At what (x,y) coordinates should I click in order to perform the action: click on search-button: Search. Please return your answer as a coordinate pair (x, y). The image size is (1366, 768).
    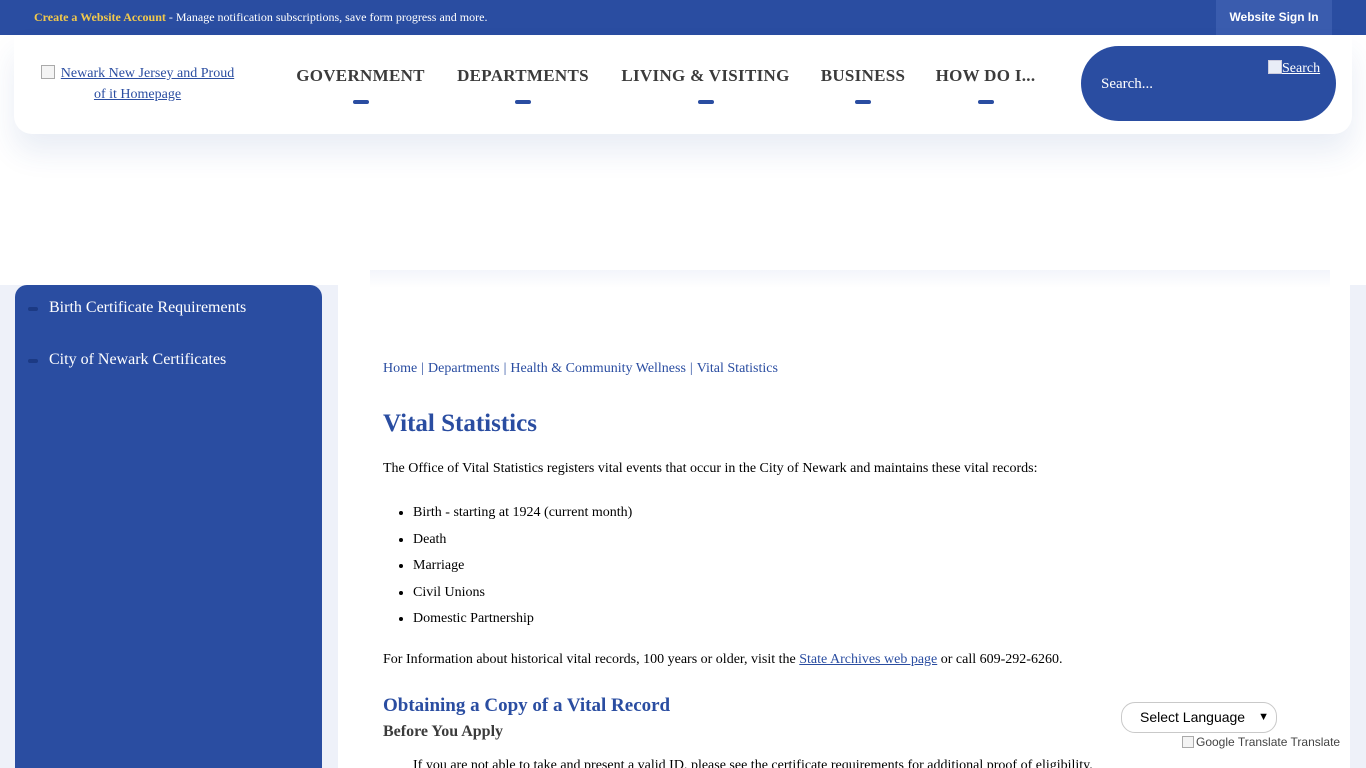
    Looking at the image, I should click on (1294, 68).